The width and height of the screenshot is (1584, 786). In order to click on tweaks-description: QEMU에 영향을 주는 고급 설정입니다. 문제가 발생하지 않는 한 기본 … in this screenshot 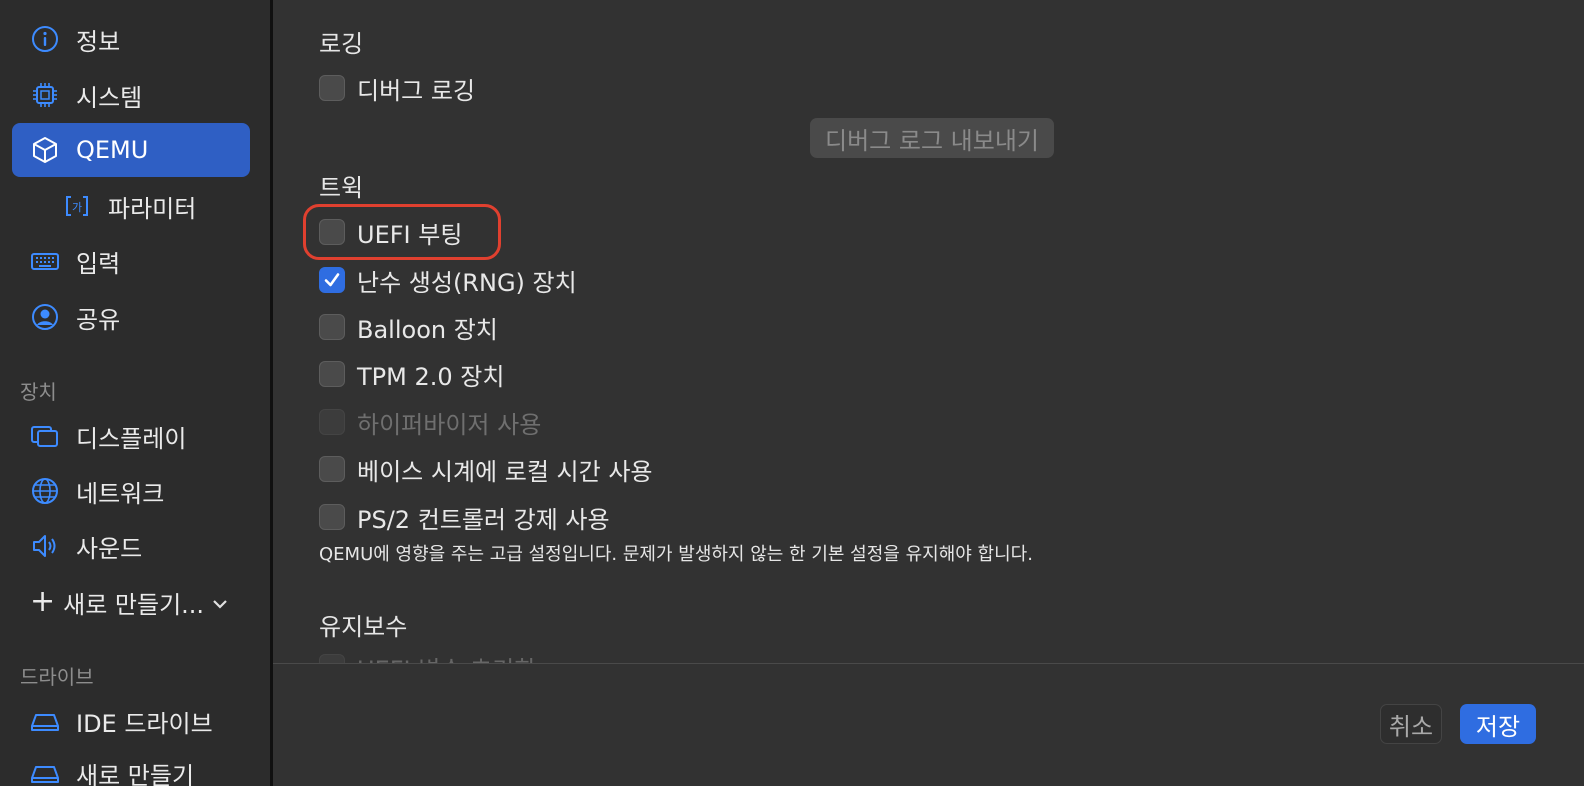, I will do `click(676, 554)`.